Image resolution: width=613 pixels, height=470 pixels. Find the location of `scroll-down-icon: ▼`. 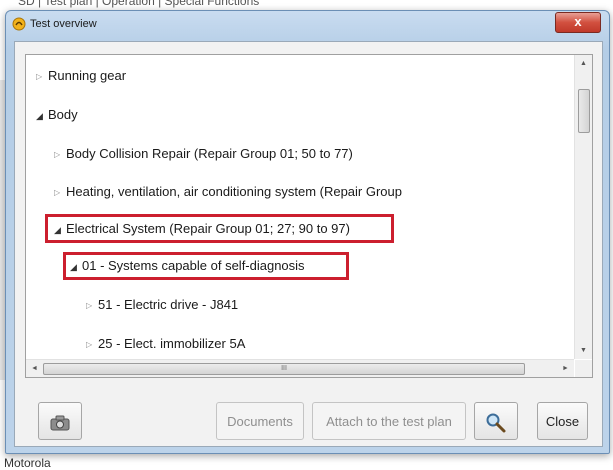

scroll-down-icon: ▼ is located at coordinates (583, 350).